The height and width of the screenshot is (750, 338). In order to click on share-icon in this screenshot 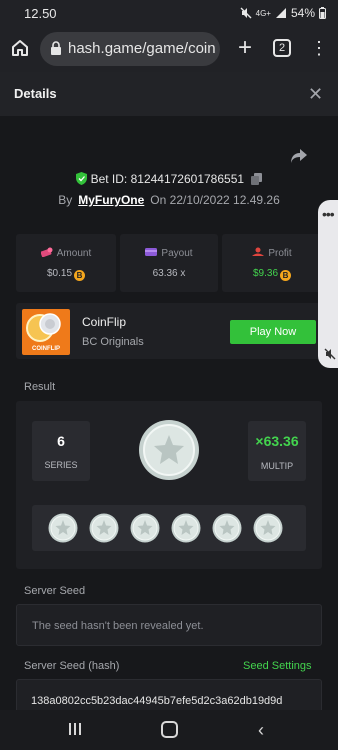, I will do `click(299, 156)`.